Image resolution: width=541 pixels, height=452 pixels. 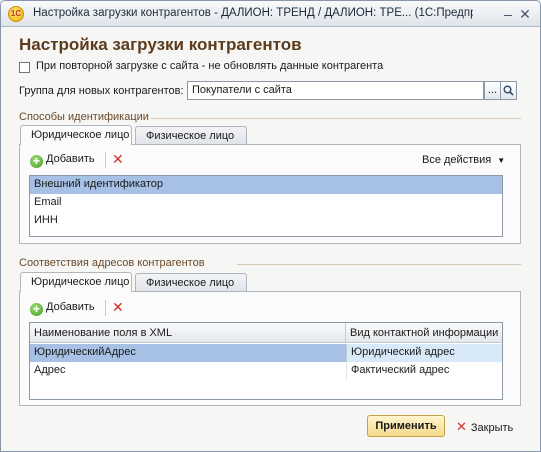 What do you see at coordinates (76, 135) in the screenshot?
I see `tab-identification-legal: Юридическое лицо` at bounding box center [76, 135].